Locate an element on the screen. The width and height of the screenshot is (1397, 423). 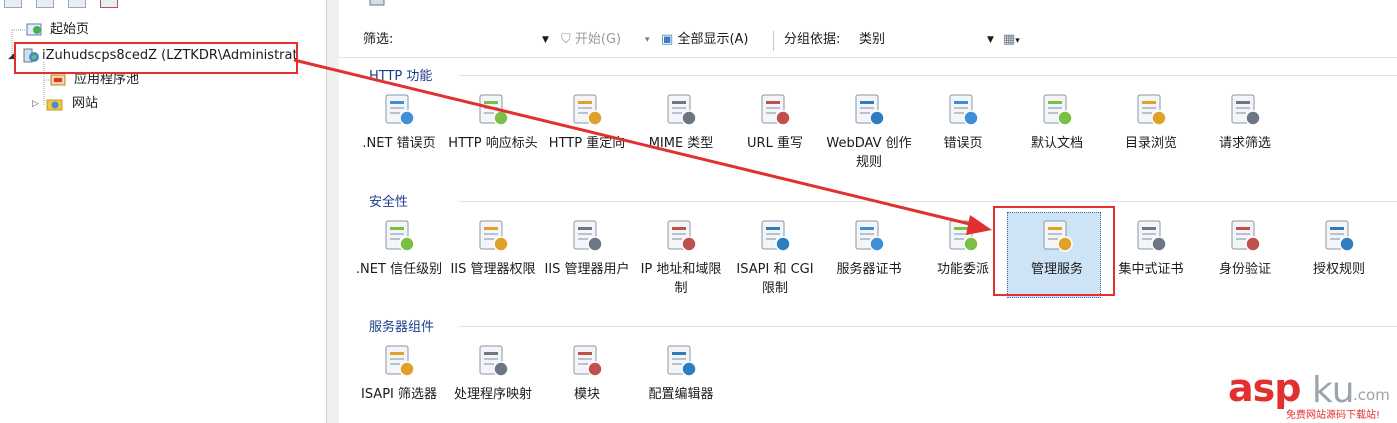
feature-isapi-cgi: ISAPI 和 CGI 限制 is located at coordinates (775, 262).